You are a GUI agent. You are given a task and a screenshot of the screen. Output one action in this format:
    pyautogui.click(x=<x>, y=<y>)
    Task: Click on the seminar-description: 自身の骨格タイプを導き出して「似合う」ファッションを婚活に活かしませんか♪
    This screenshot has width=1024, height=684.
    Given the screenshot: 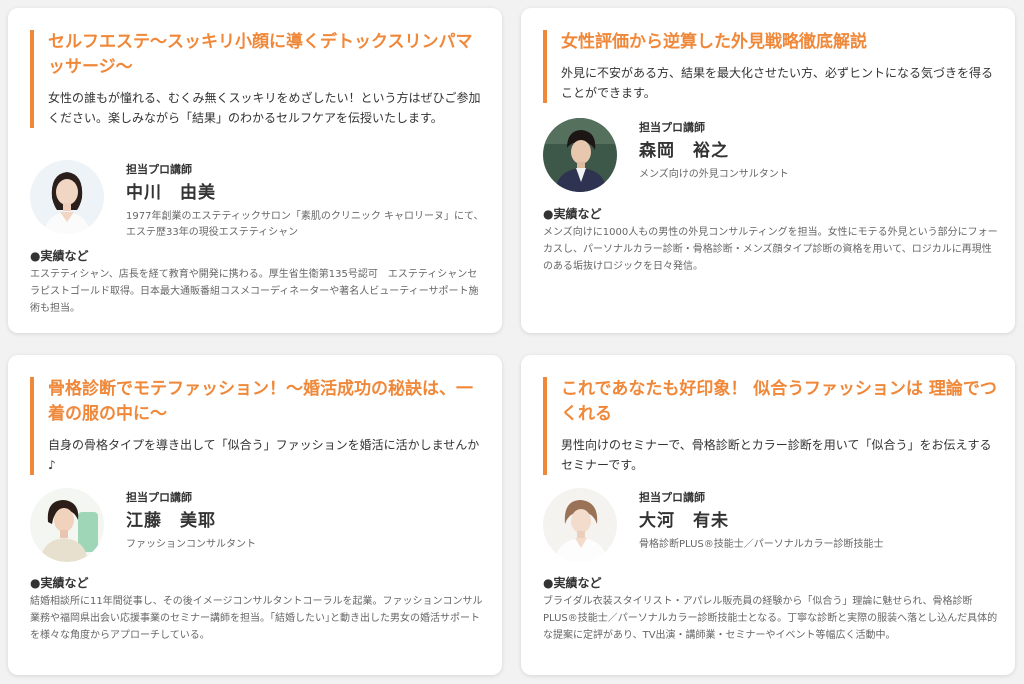 What is the action you would take?
    pyautogui.click(x=264, y=455)
    